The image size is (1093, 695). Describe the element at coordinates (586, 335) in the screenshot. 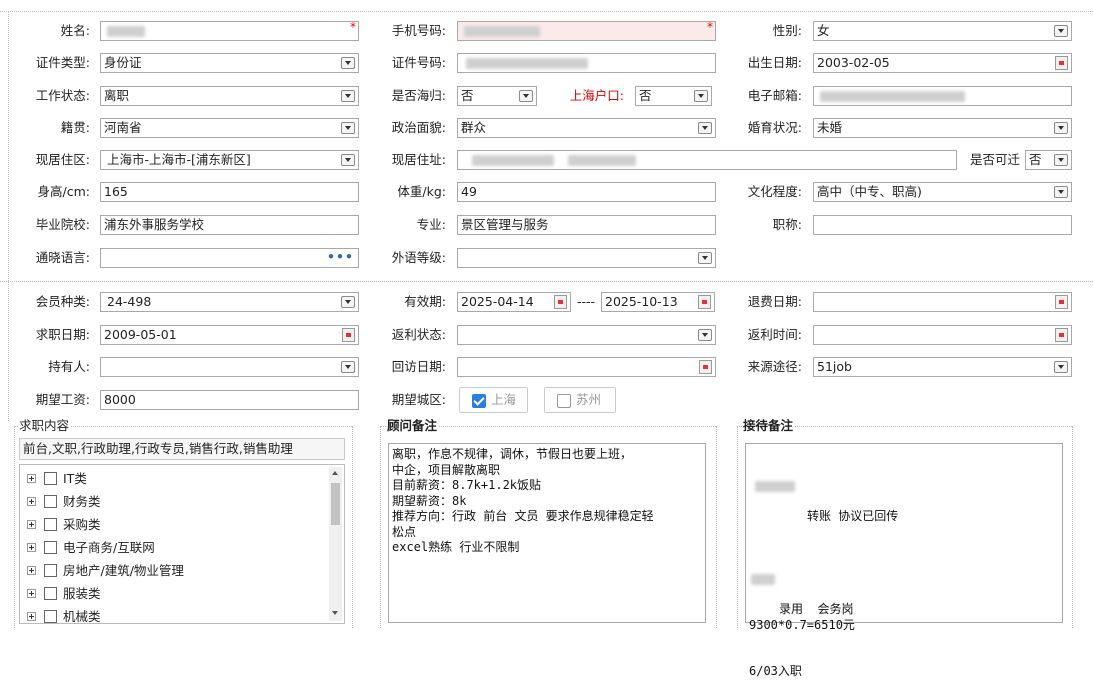

I see `rebate-status-select` at that location.